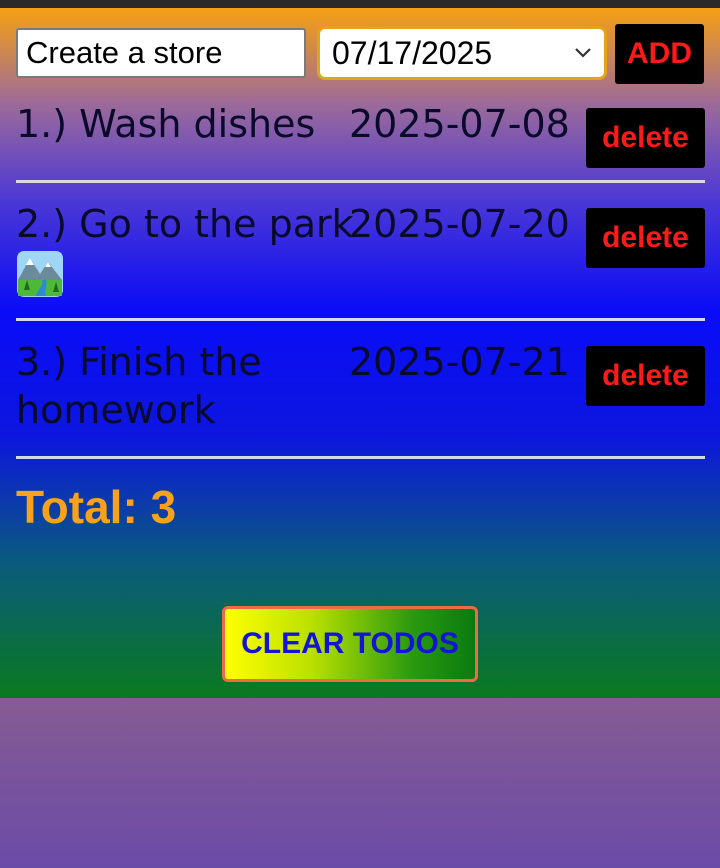 Image resolution: width=720 pixels, height=868 pixels. I want to click on todo-row: 2.) Go to the park 2025-07-20 delete, so click(360, 255).